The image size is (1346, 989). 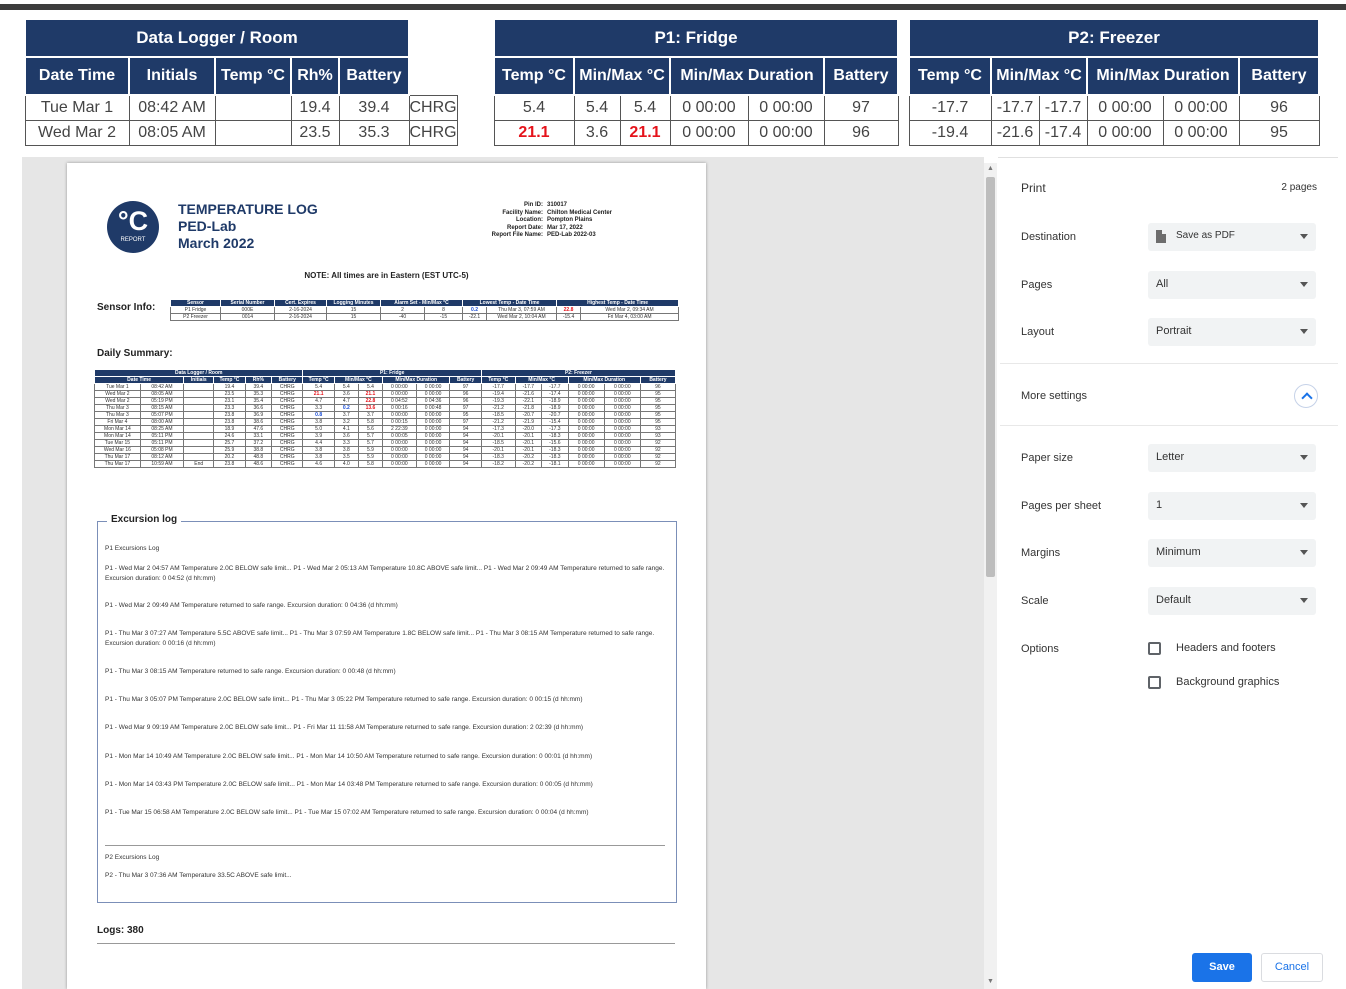 What do you see at coordinates (658, 436) in the screenshot?
I see `table-cell: 93` at bounding box center [658, 436].